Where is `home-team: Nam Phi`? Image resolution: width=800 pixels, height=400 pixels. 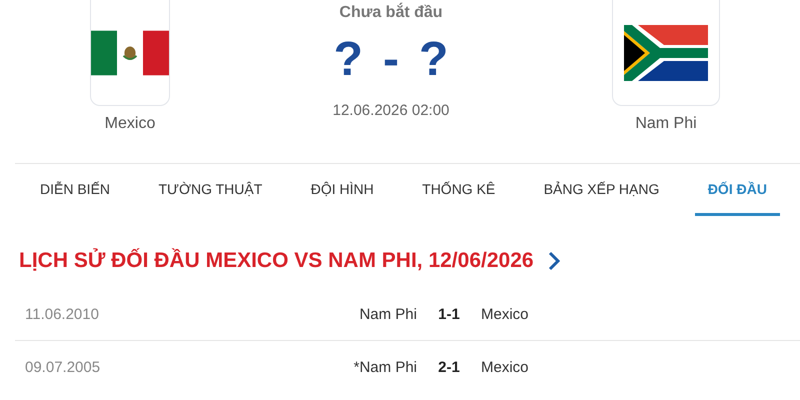
home-team: Nam Phi is located at coordinates (388, 314).